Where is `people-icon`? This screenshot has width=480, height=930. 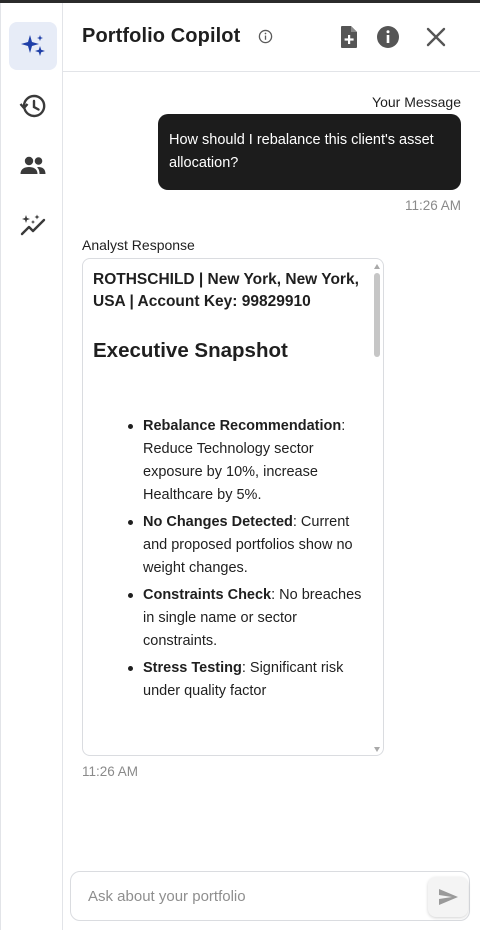 people-icon is located at coordinates (33, 165).